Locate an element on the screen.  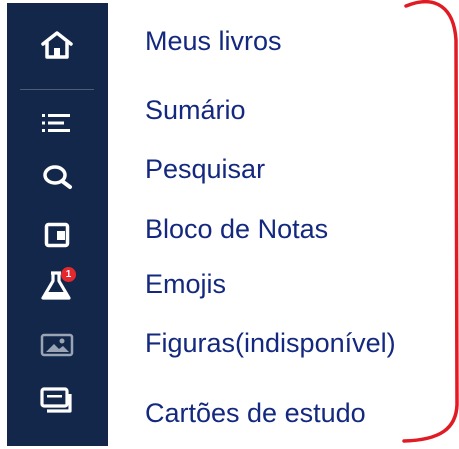
flashcards-icon is located at coordinates (57, 401).